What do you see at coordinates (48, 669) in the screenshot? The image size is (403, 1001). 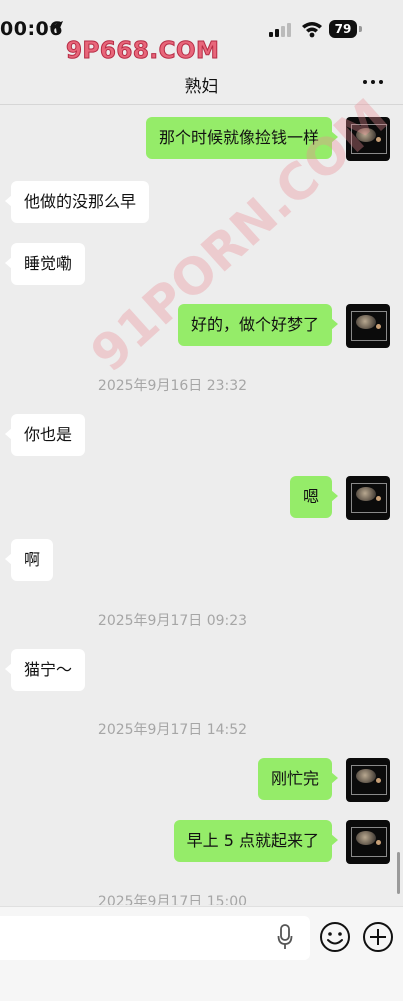 I see `message-text: 猫宁～` at bounding box center [48, 669].